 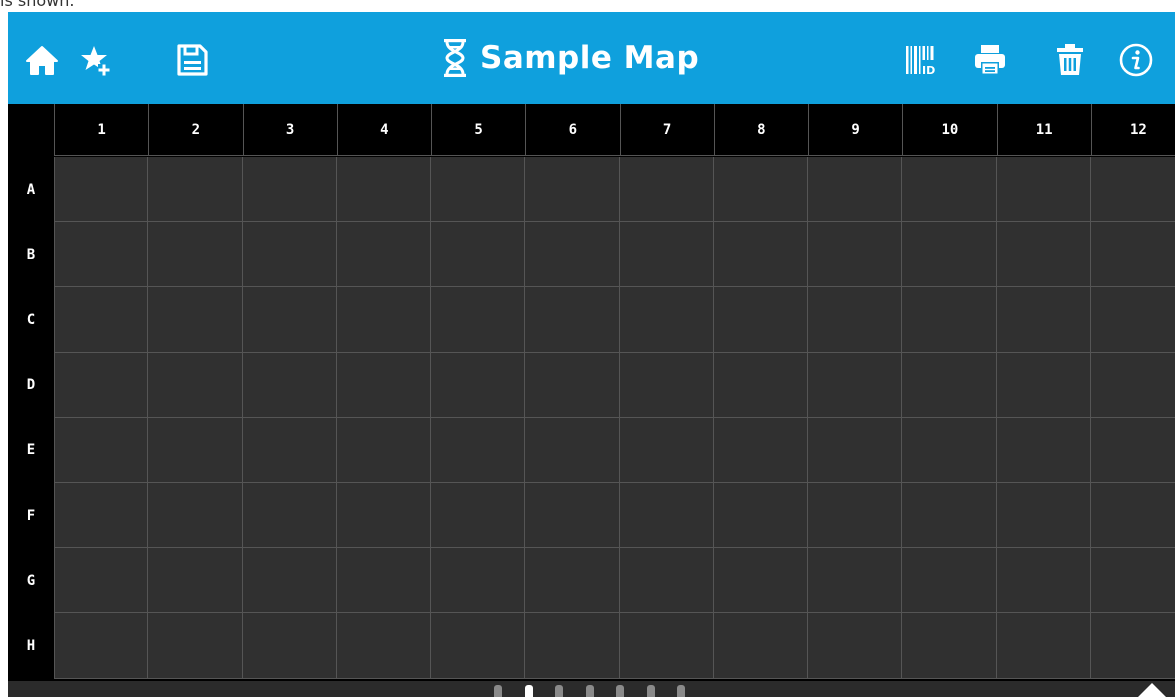 I want to click on well-C7, so click(x=666, y=320).